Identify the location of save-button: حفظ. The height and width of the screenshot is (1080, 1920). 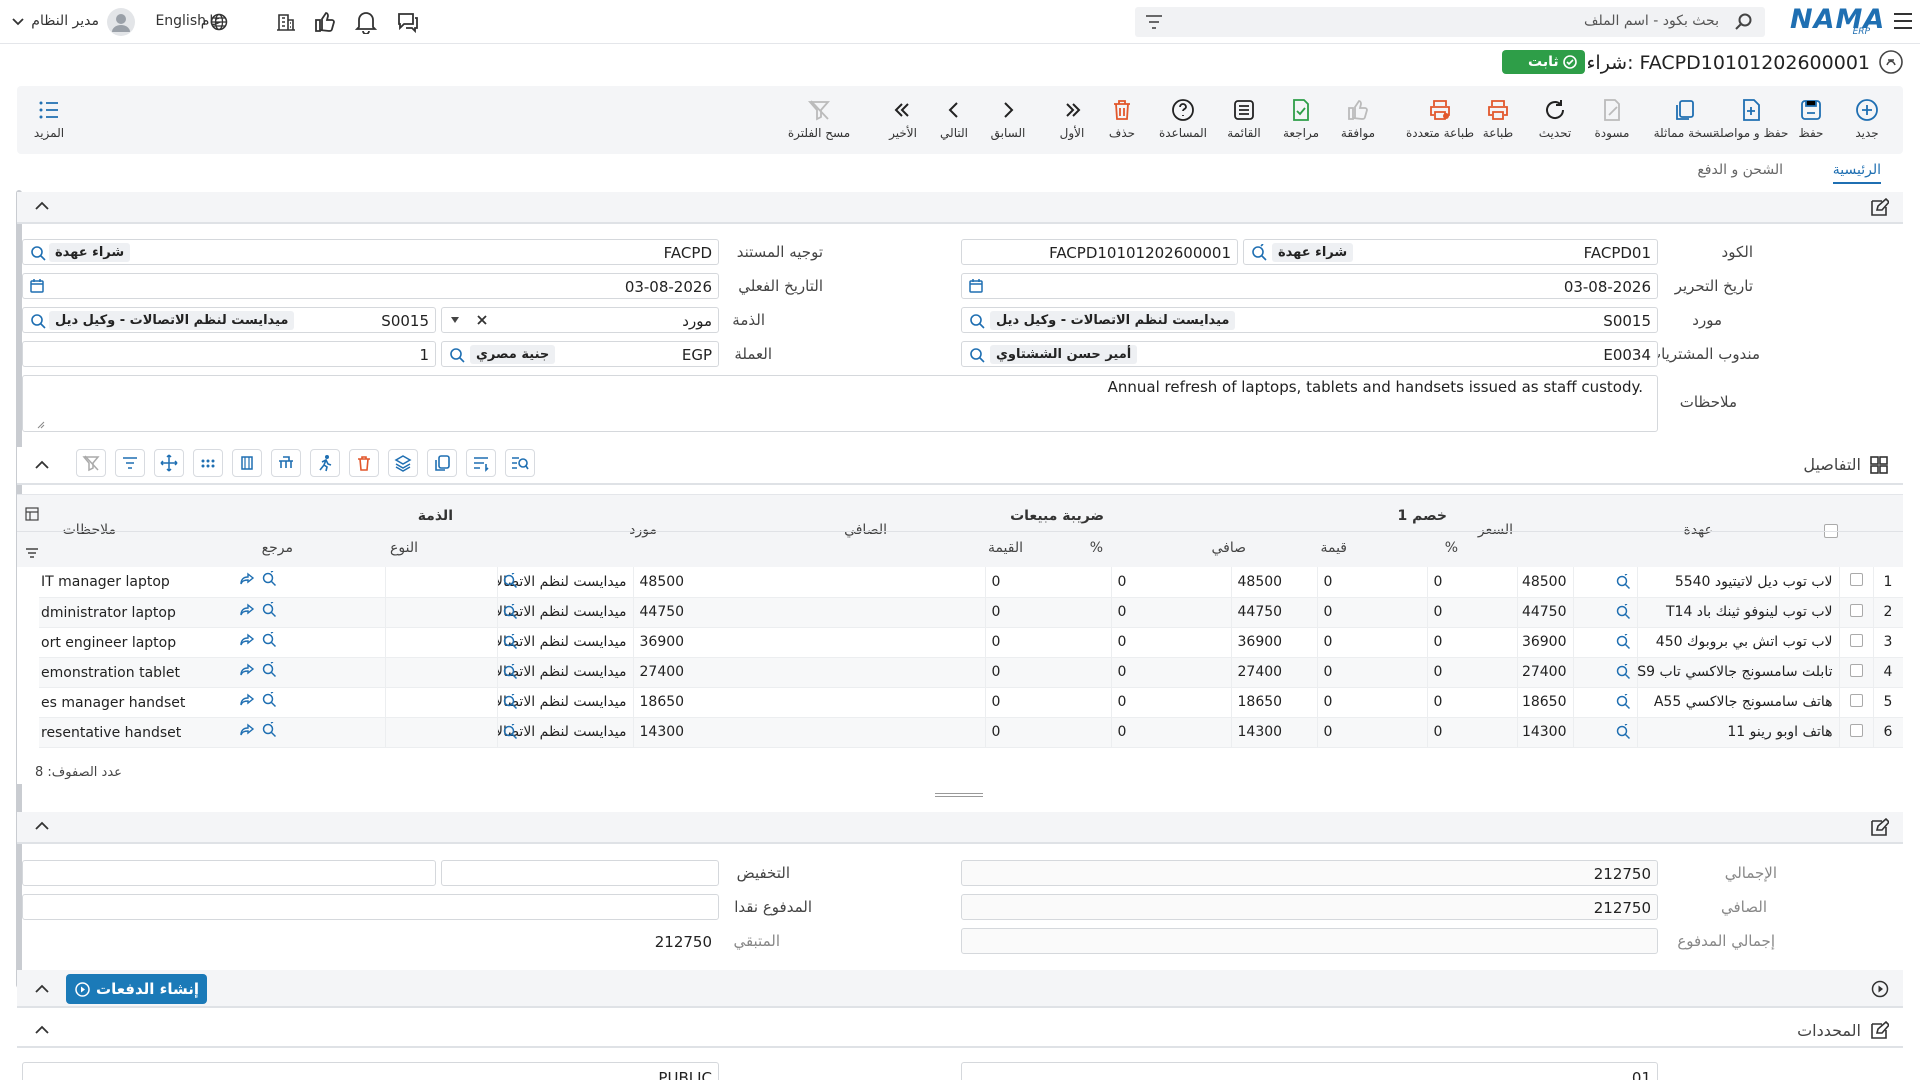
(1811, 120).